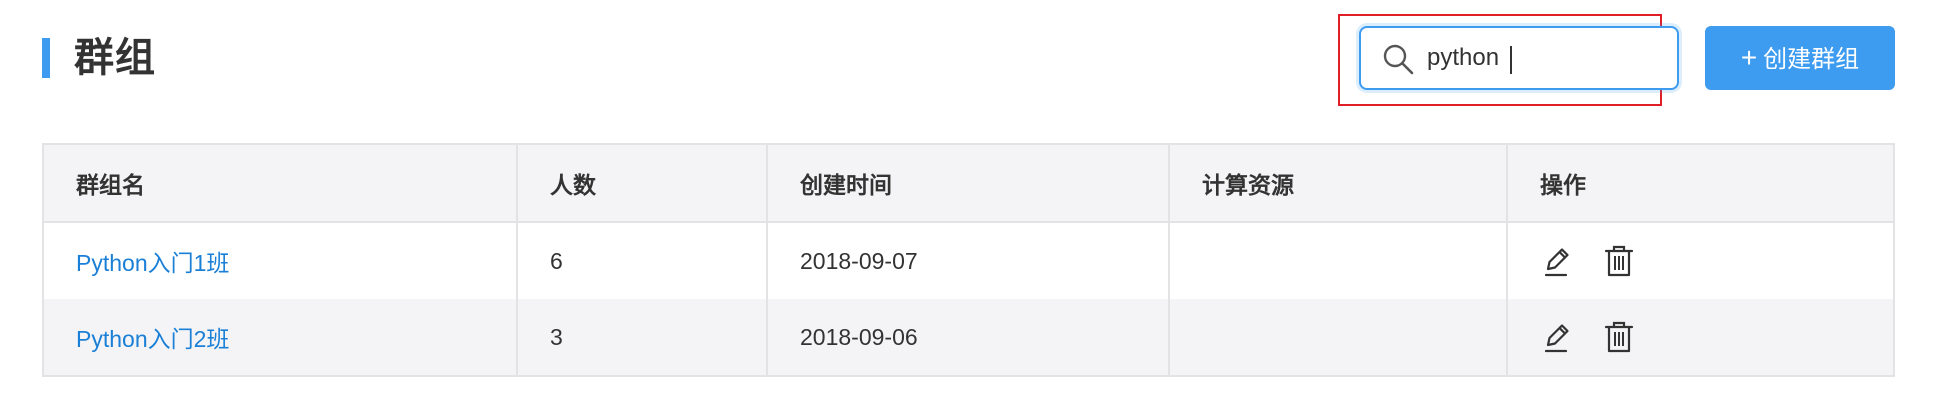 The image size is (1938, 420). I want to click on create-group-label: 创建群组, so click(1811, 59).